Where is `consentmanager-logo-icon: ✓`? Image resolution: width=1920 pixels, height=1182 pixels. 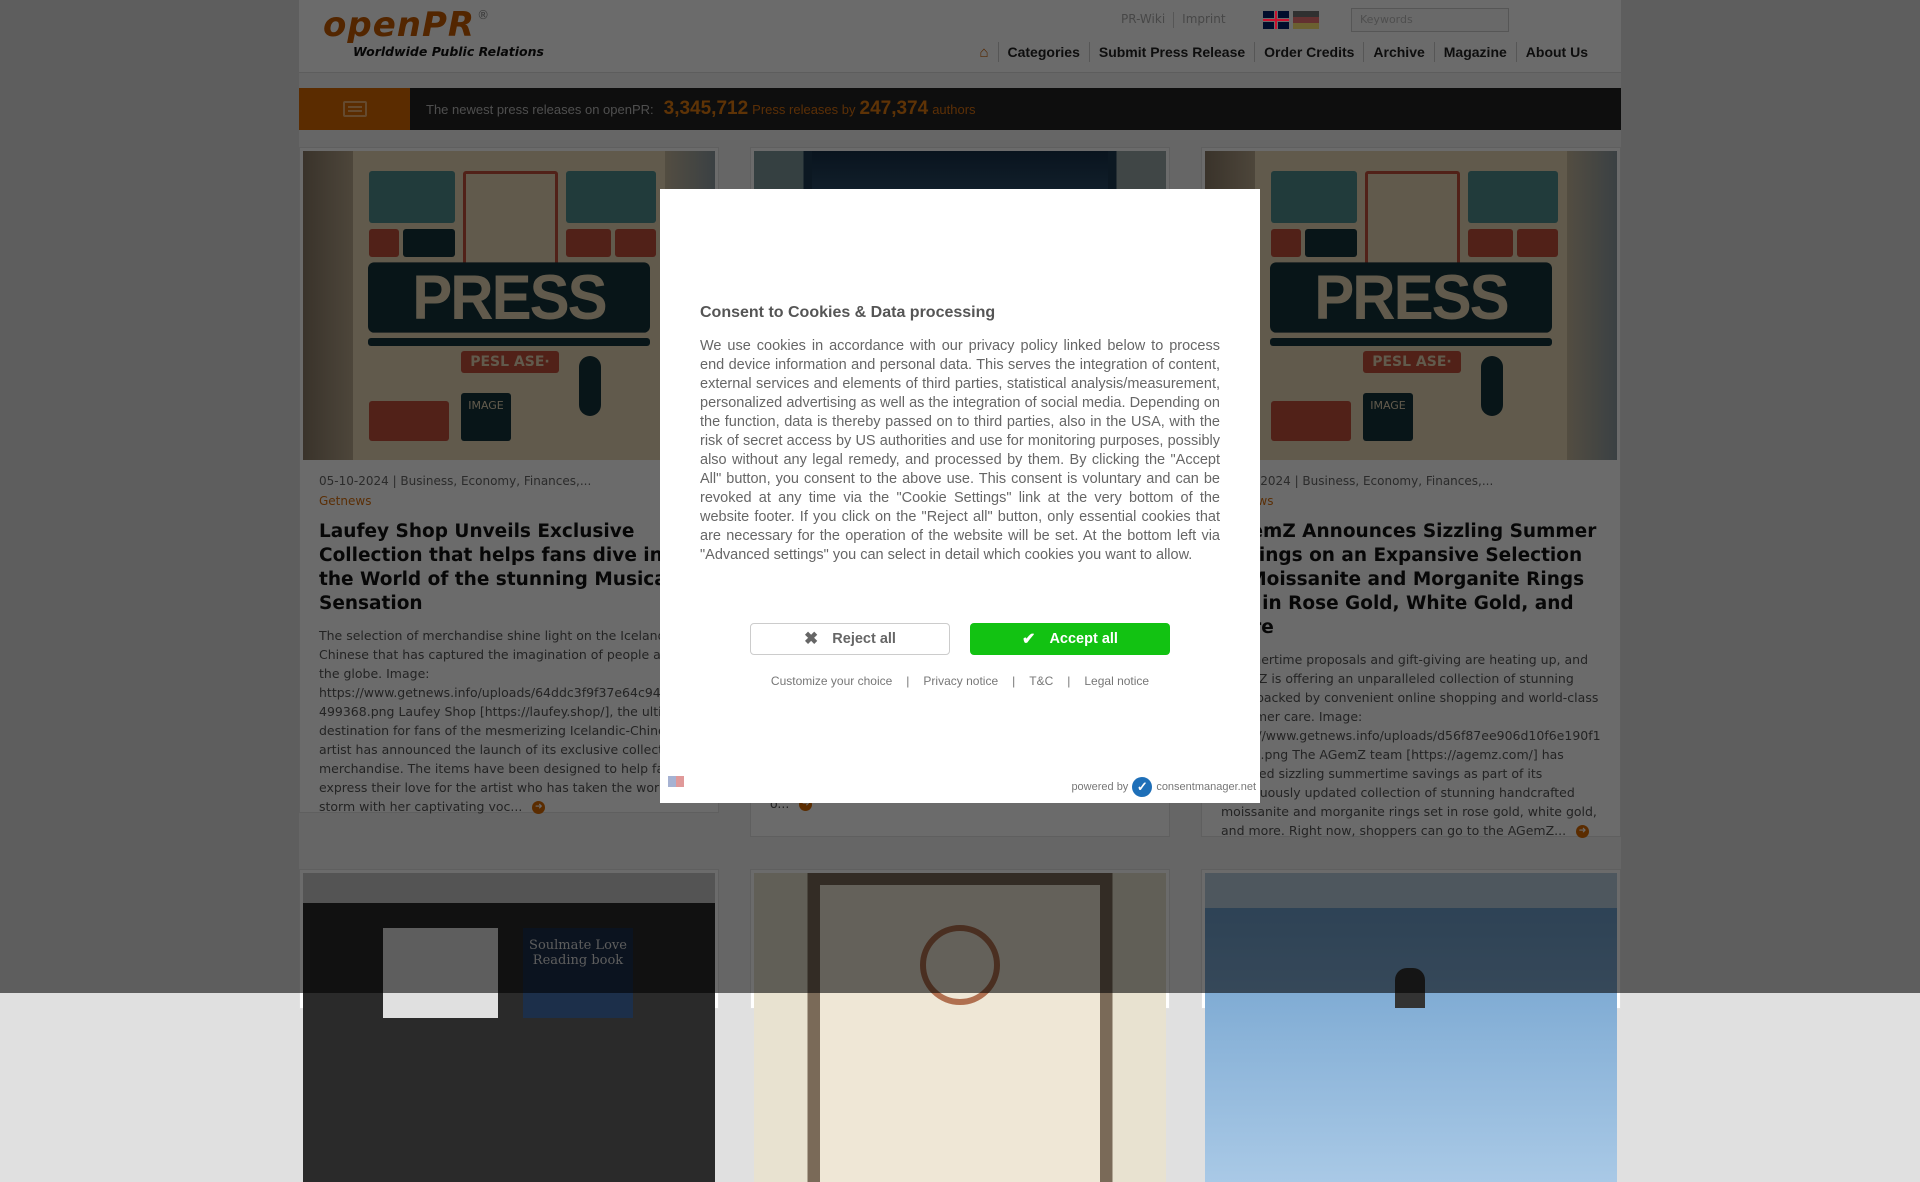
consentmanager-logo-icon: ✓ is located at coordinates (1142, 787).